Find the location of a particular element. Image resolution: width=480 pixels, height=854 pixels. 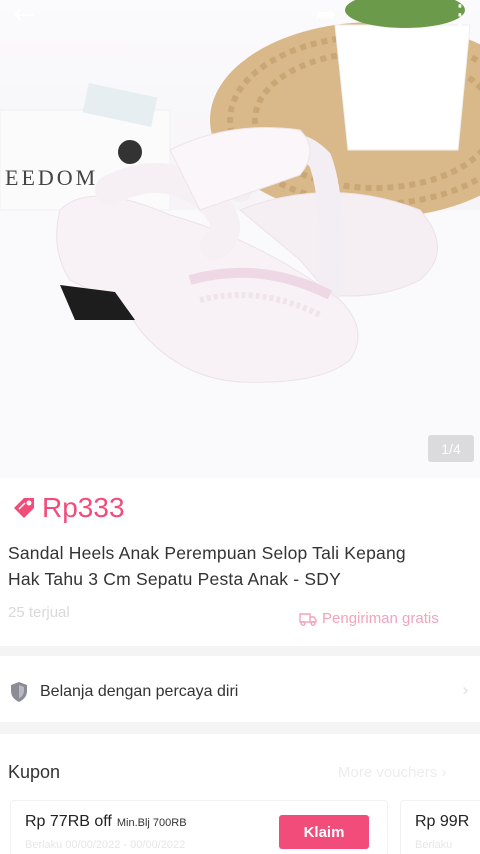

more-vouchers-label: More vouchers is located at coordinates (388, 772).